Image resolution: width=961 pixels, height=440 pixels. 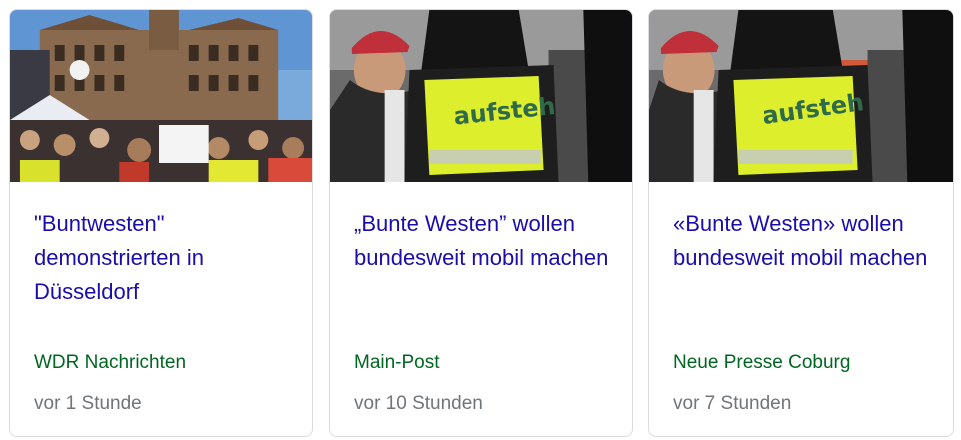 What do you see at coordinates (418, 403) in the screenshot?
I see `news-timestamp: vor 10 Stunden` at bounding box center [418, 403].